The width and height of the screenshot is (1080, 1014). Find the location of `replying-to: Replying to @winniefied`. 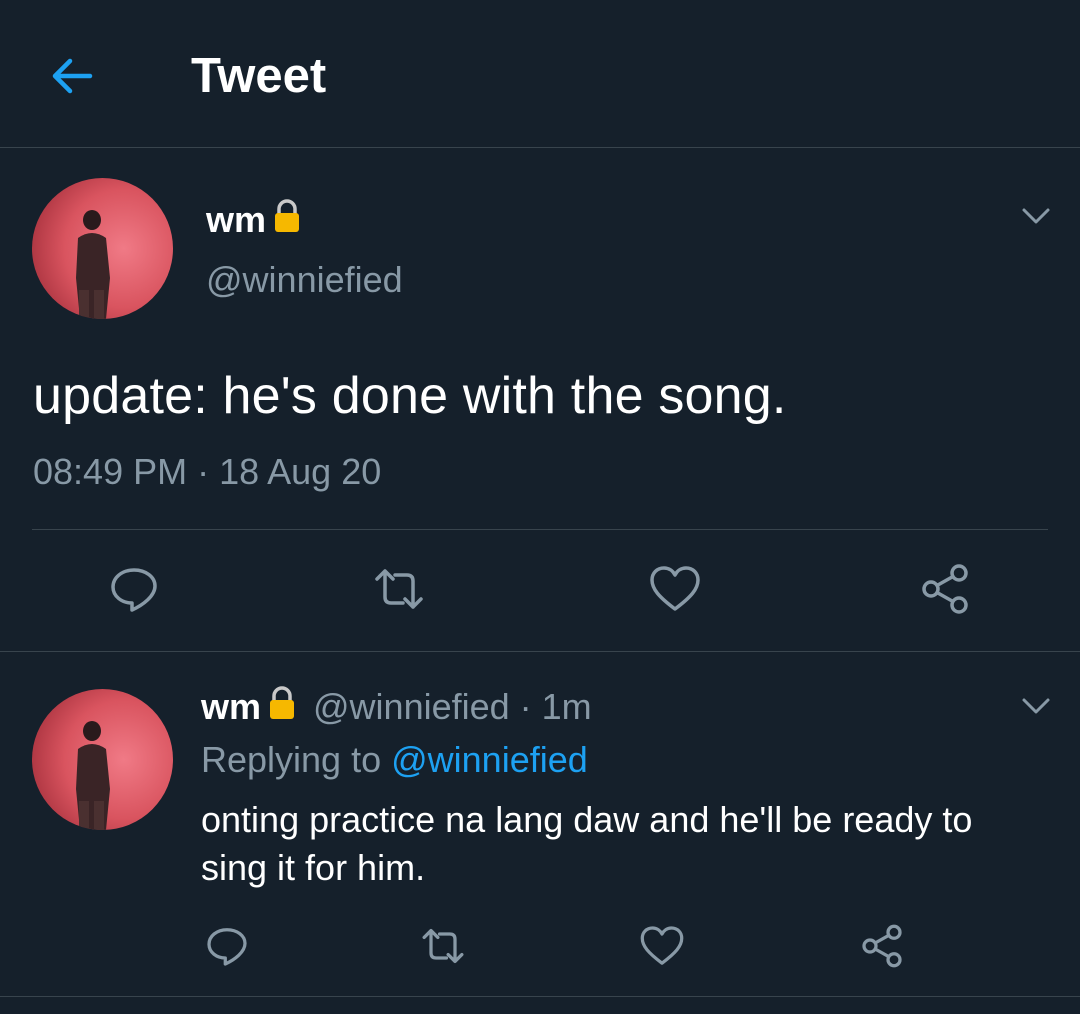

replying-to: Replying to @winniefied is located at coordinates (394, 760).